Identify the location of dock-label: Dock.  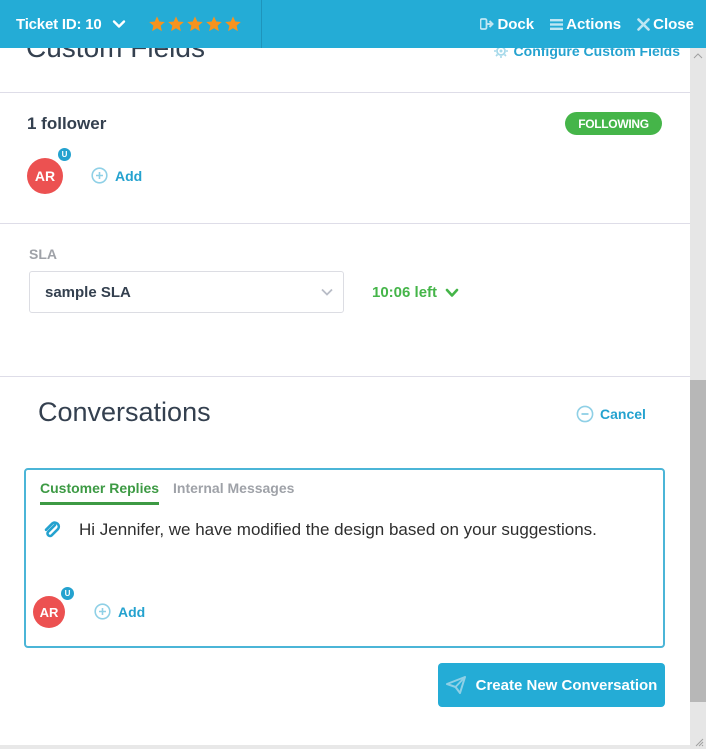
(516, 24).